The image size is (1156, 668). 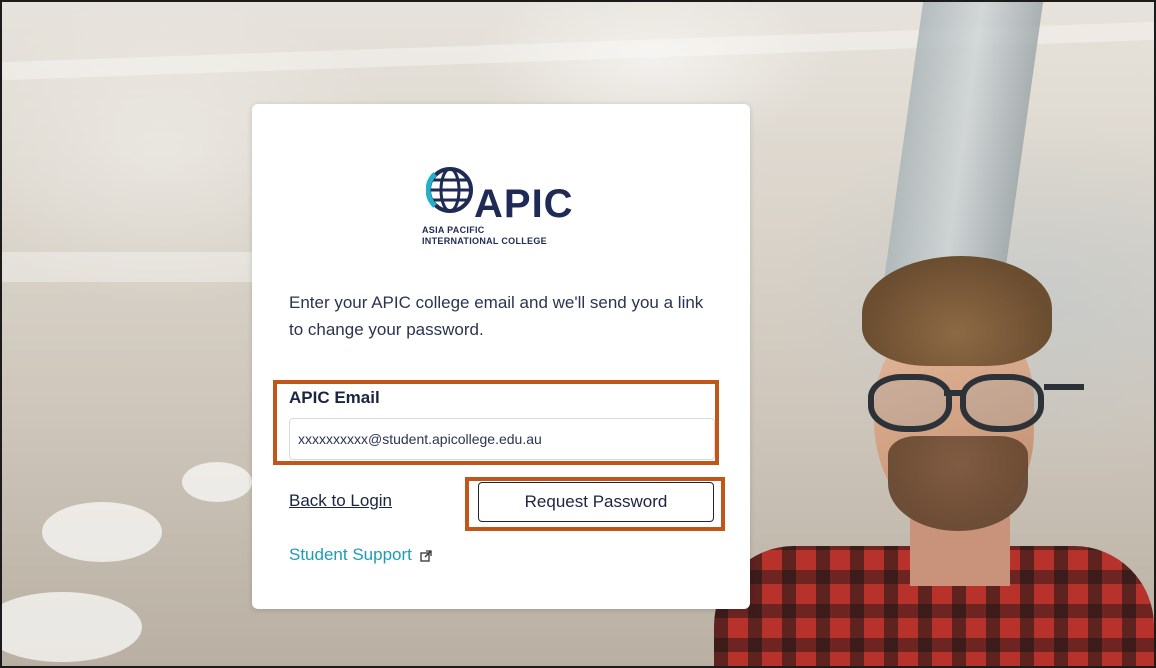 I want to click on logo-line-1: ASIA PACIFIC, so click(x=453, y=230).